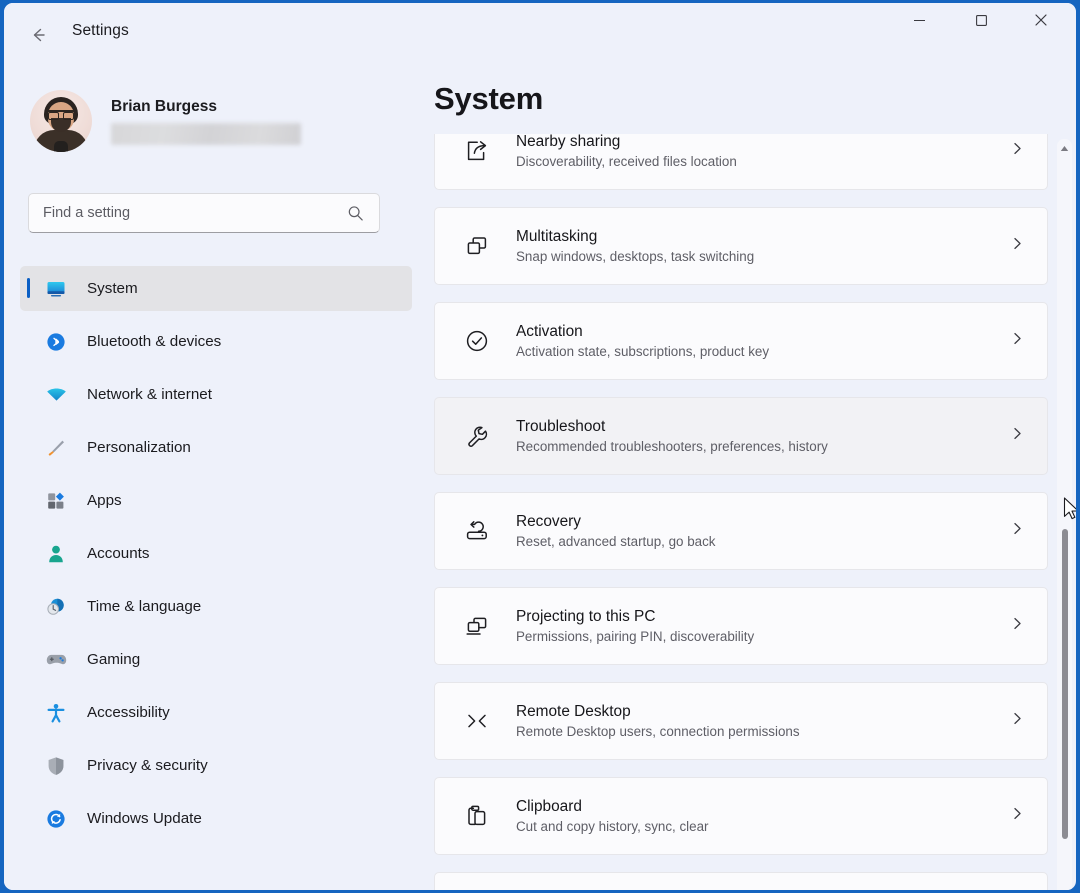 The width and height of the screenshot is (1080, 893). Describe the element at coordinates (477, 246) in the screenshot. I see `windows-stack-icon` at that location.